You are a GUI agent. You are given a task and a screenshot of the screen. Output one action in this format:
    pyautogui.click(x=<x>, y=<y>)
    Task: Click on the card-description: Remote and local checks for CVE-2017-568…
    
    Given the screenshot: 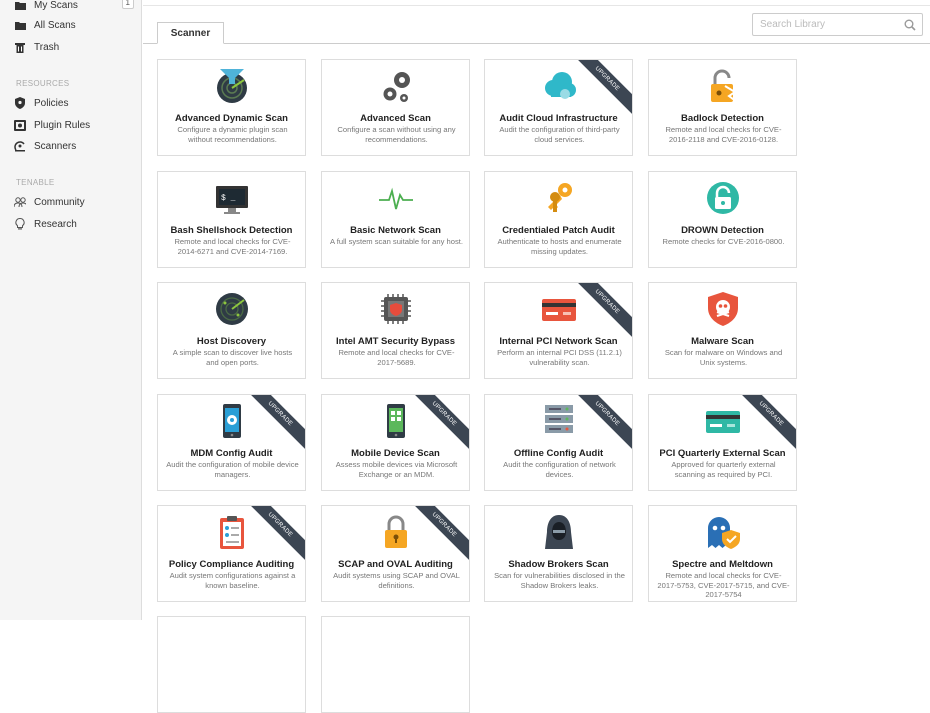 What is the action you would take?
    pyautogui.click(x=396, y=357)
    